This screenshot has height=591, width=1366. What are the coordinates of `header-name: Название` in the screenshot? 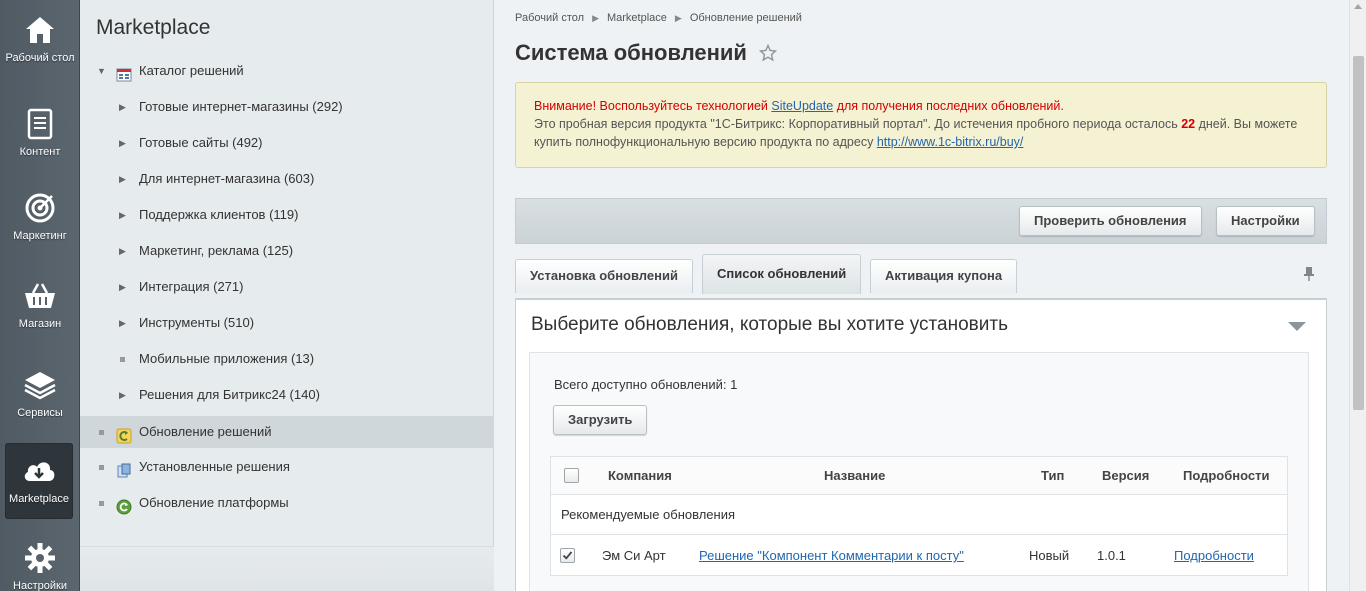 It's located at (854, 476).